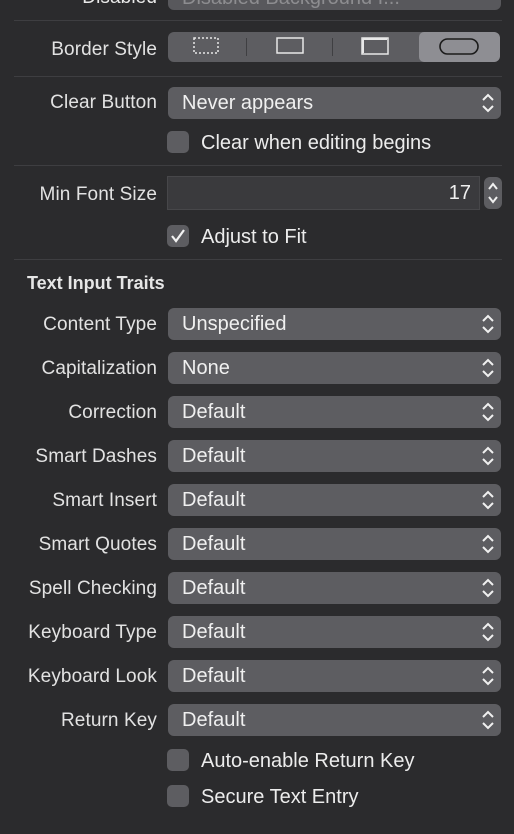 This screenshot has height=834, width=514. I want to click on min-font-size-value: 17, so click(459, 193).